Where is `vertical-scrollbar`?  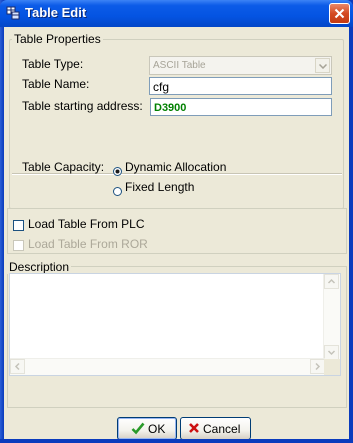
vertical-scrollbar is located at coordinates (331, 317).